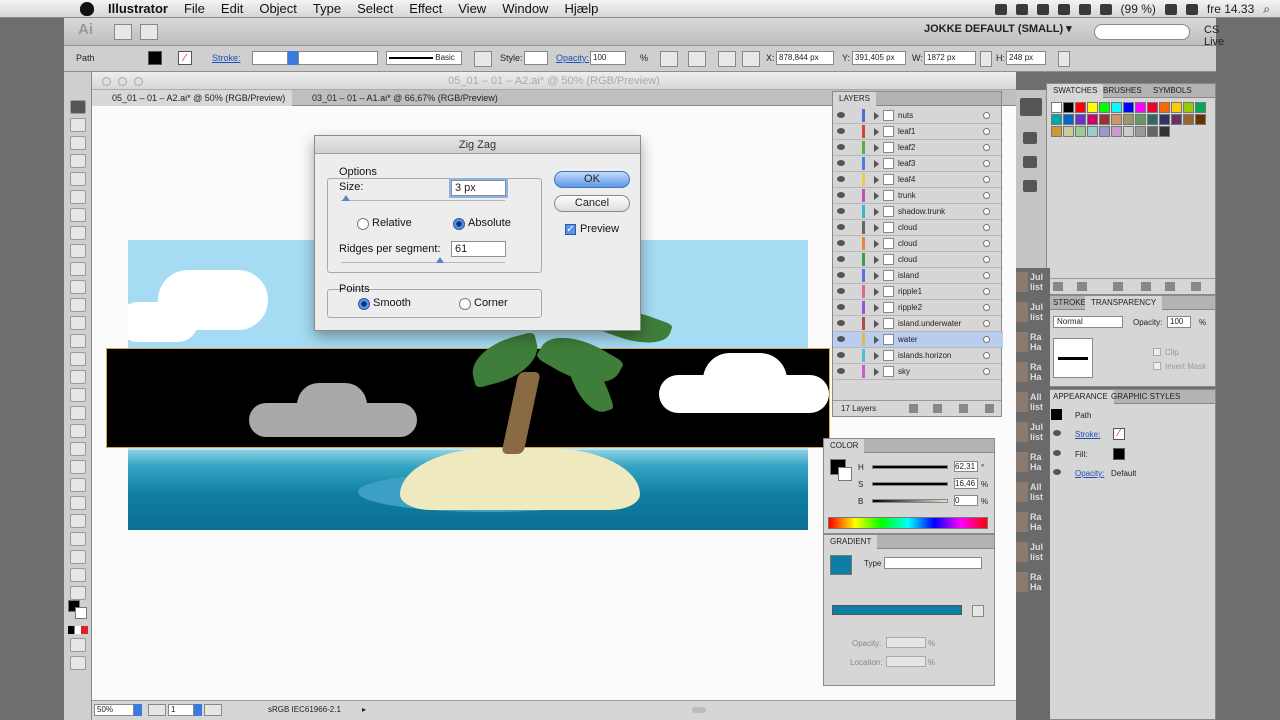  I want to click on opacity-field: 100, so click(608, 58).